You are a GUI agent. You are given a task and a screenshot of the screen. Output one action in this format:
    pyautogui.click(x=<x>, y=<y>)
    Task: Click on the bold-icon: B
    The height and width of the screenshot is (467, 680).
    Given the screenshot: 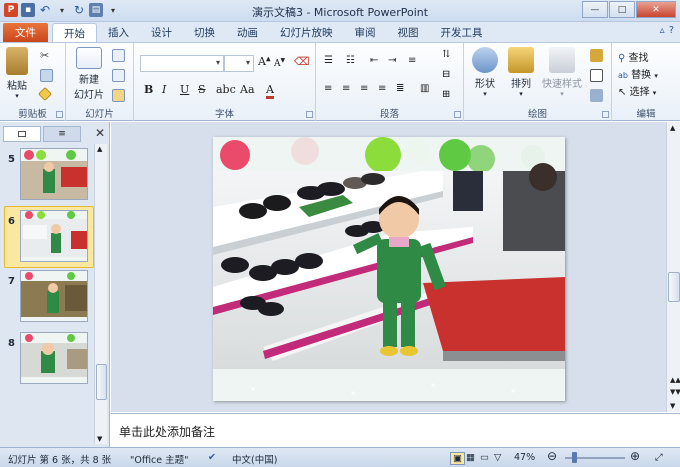 What is the action you would take?
    pyautogui.click(x=148, y=89)
    